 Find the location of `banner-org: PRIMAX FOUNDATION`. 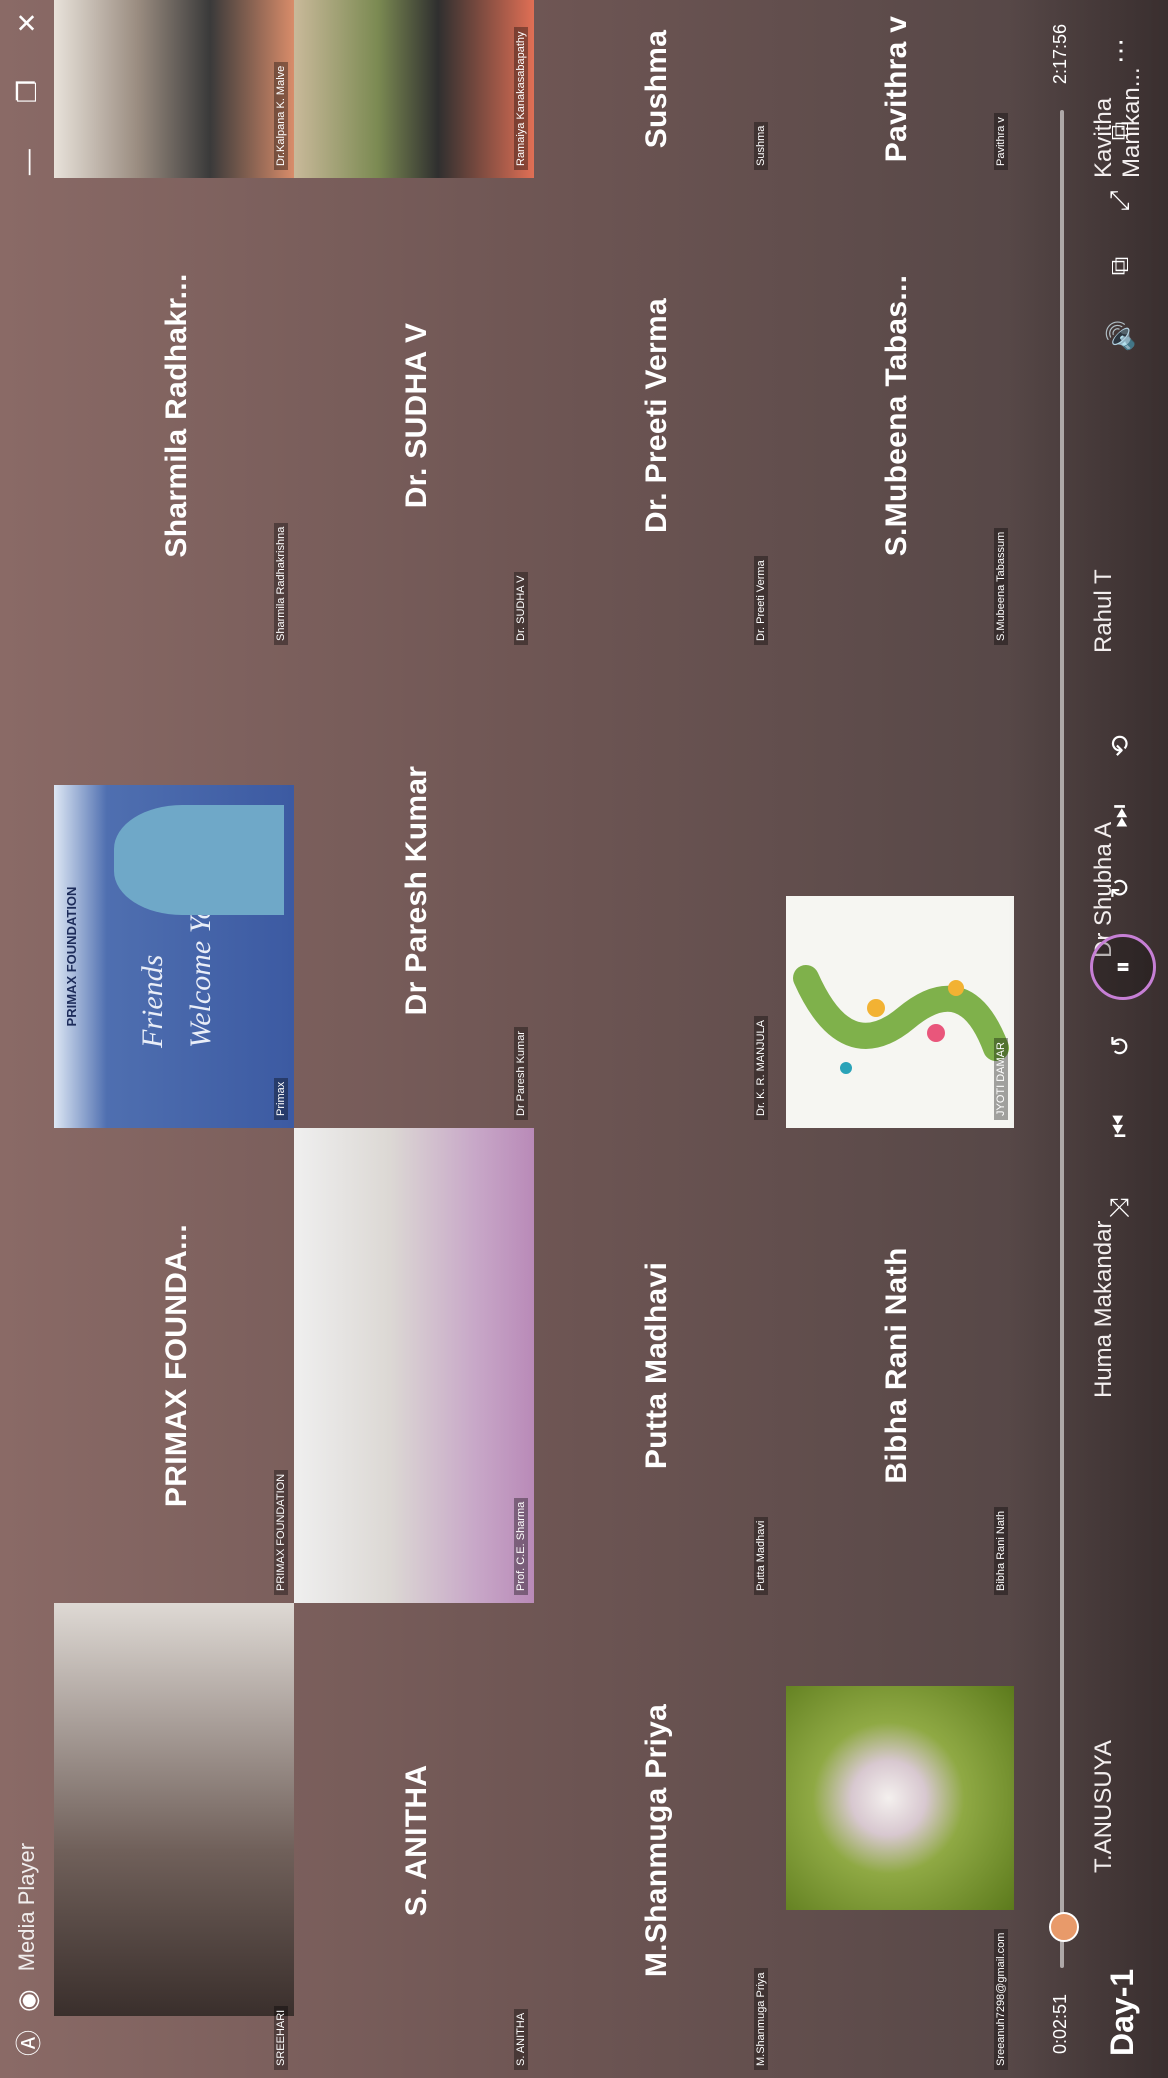

banner-org: PRIMAX FOUNDATION is located at coordinates (71, 956).